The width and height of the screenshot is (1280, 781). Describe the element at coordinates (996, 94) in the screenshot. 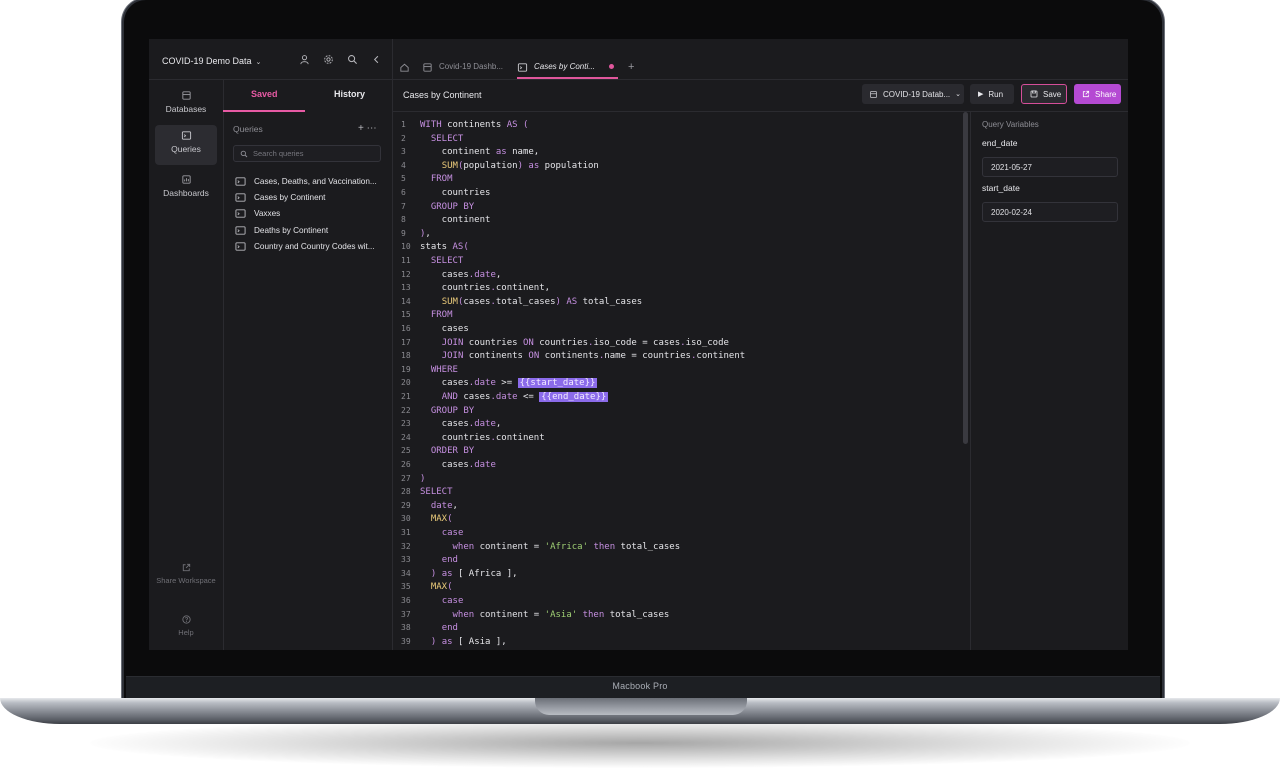

I see `run-label: Run` at that location.